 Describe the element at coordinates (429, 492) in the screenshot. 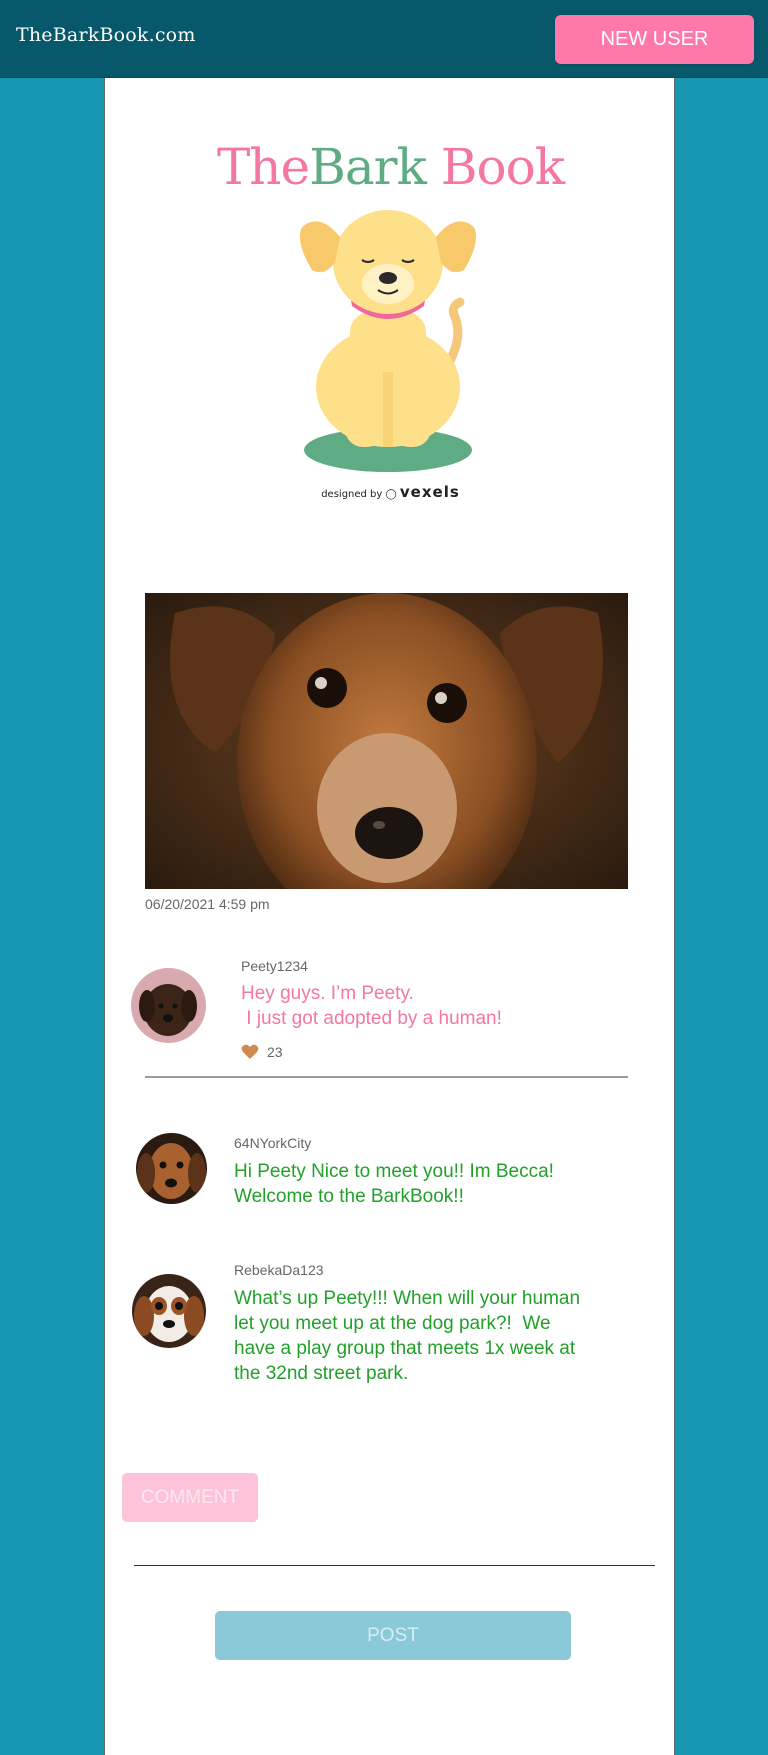

I see `credit-brand: vexels` at that location.